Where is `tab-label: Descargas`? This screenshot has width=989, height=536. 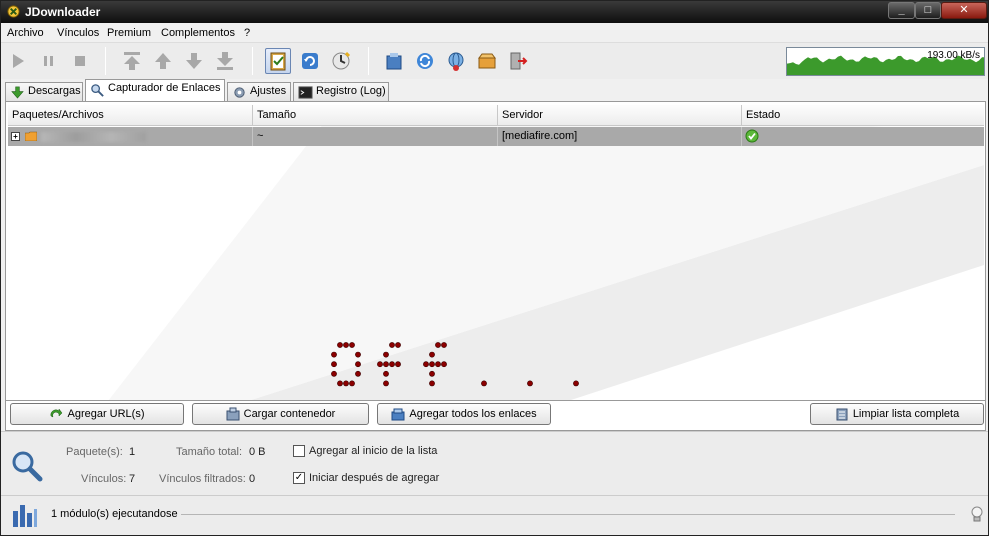
tab-label: Descargas is located at coordinates (54, 91).